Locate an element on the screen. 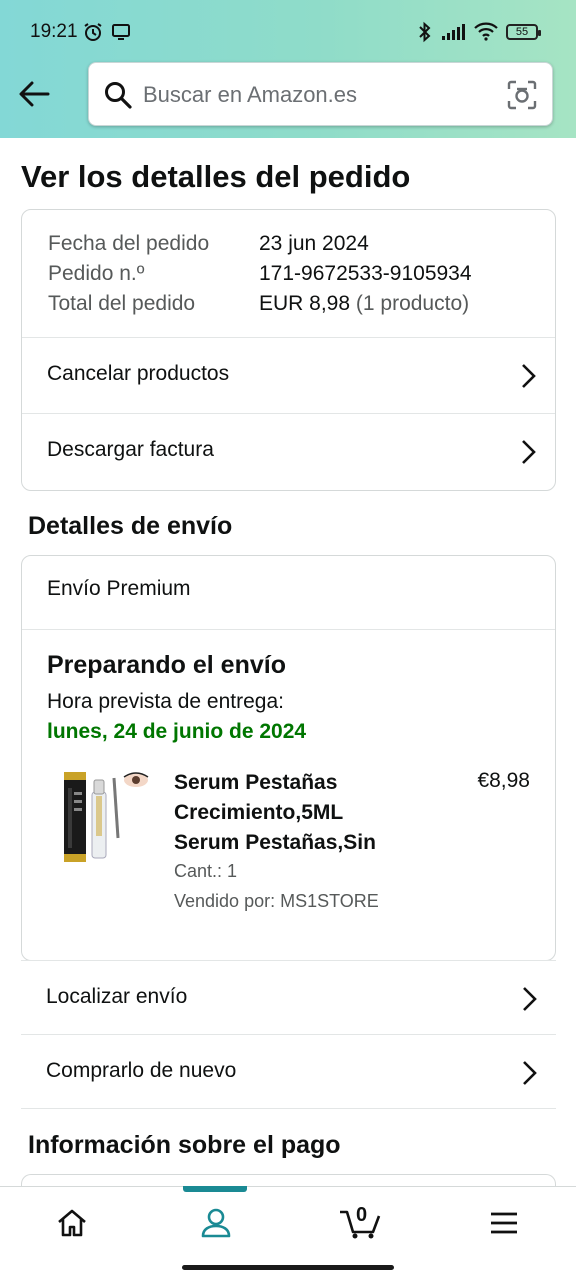 The image size is (576, 1280). cancel-items-label: Cancelar productos is located at coordinates (138, 373).